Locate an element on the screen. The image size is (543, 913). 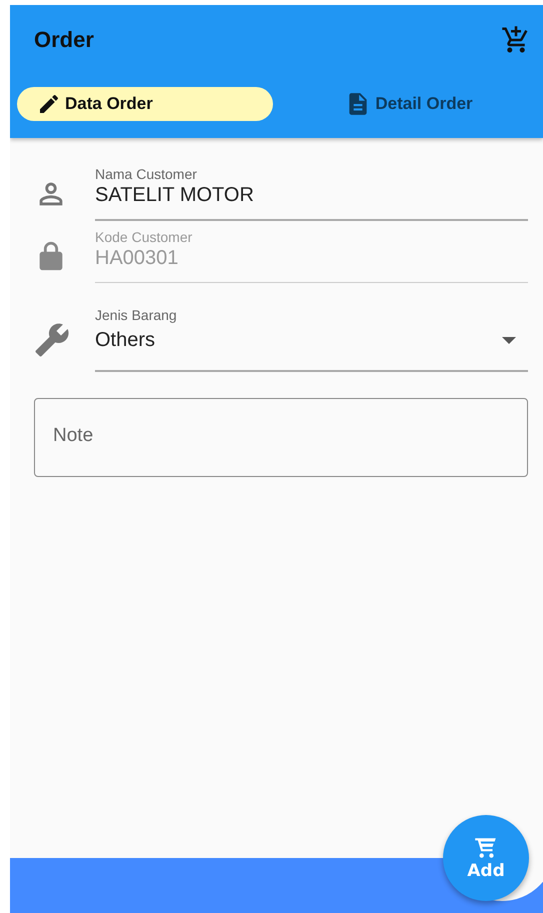
dropdown-caret-icon is located at coordinates (509, 340).